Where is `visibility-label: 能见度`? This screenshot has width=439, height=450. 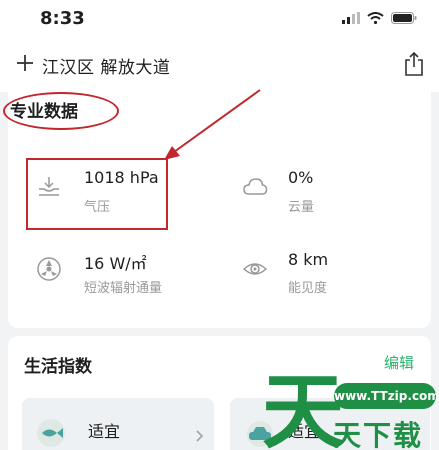
visibility-label: 能见度 is located at coordinates (308, 288).